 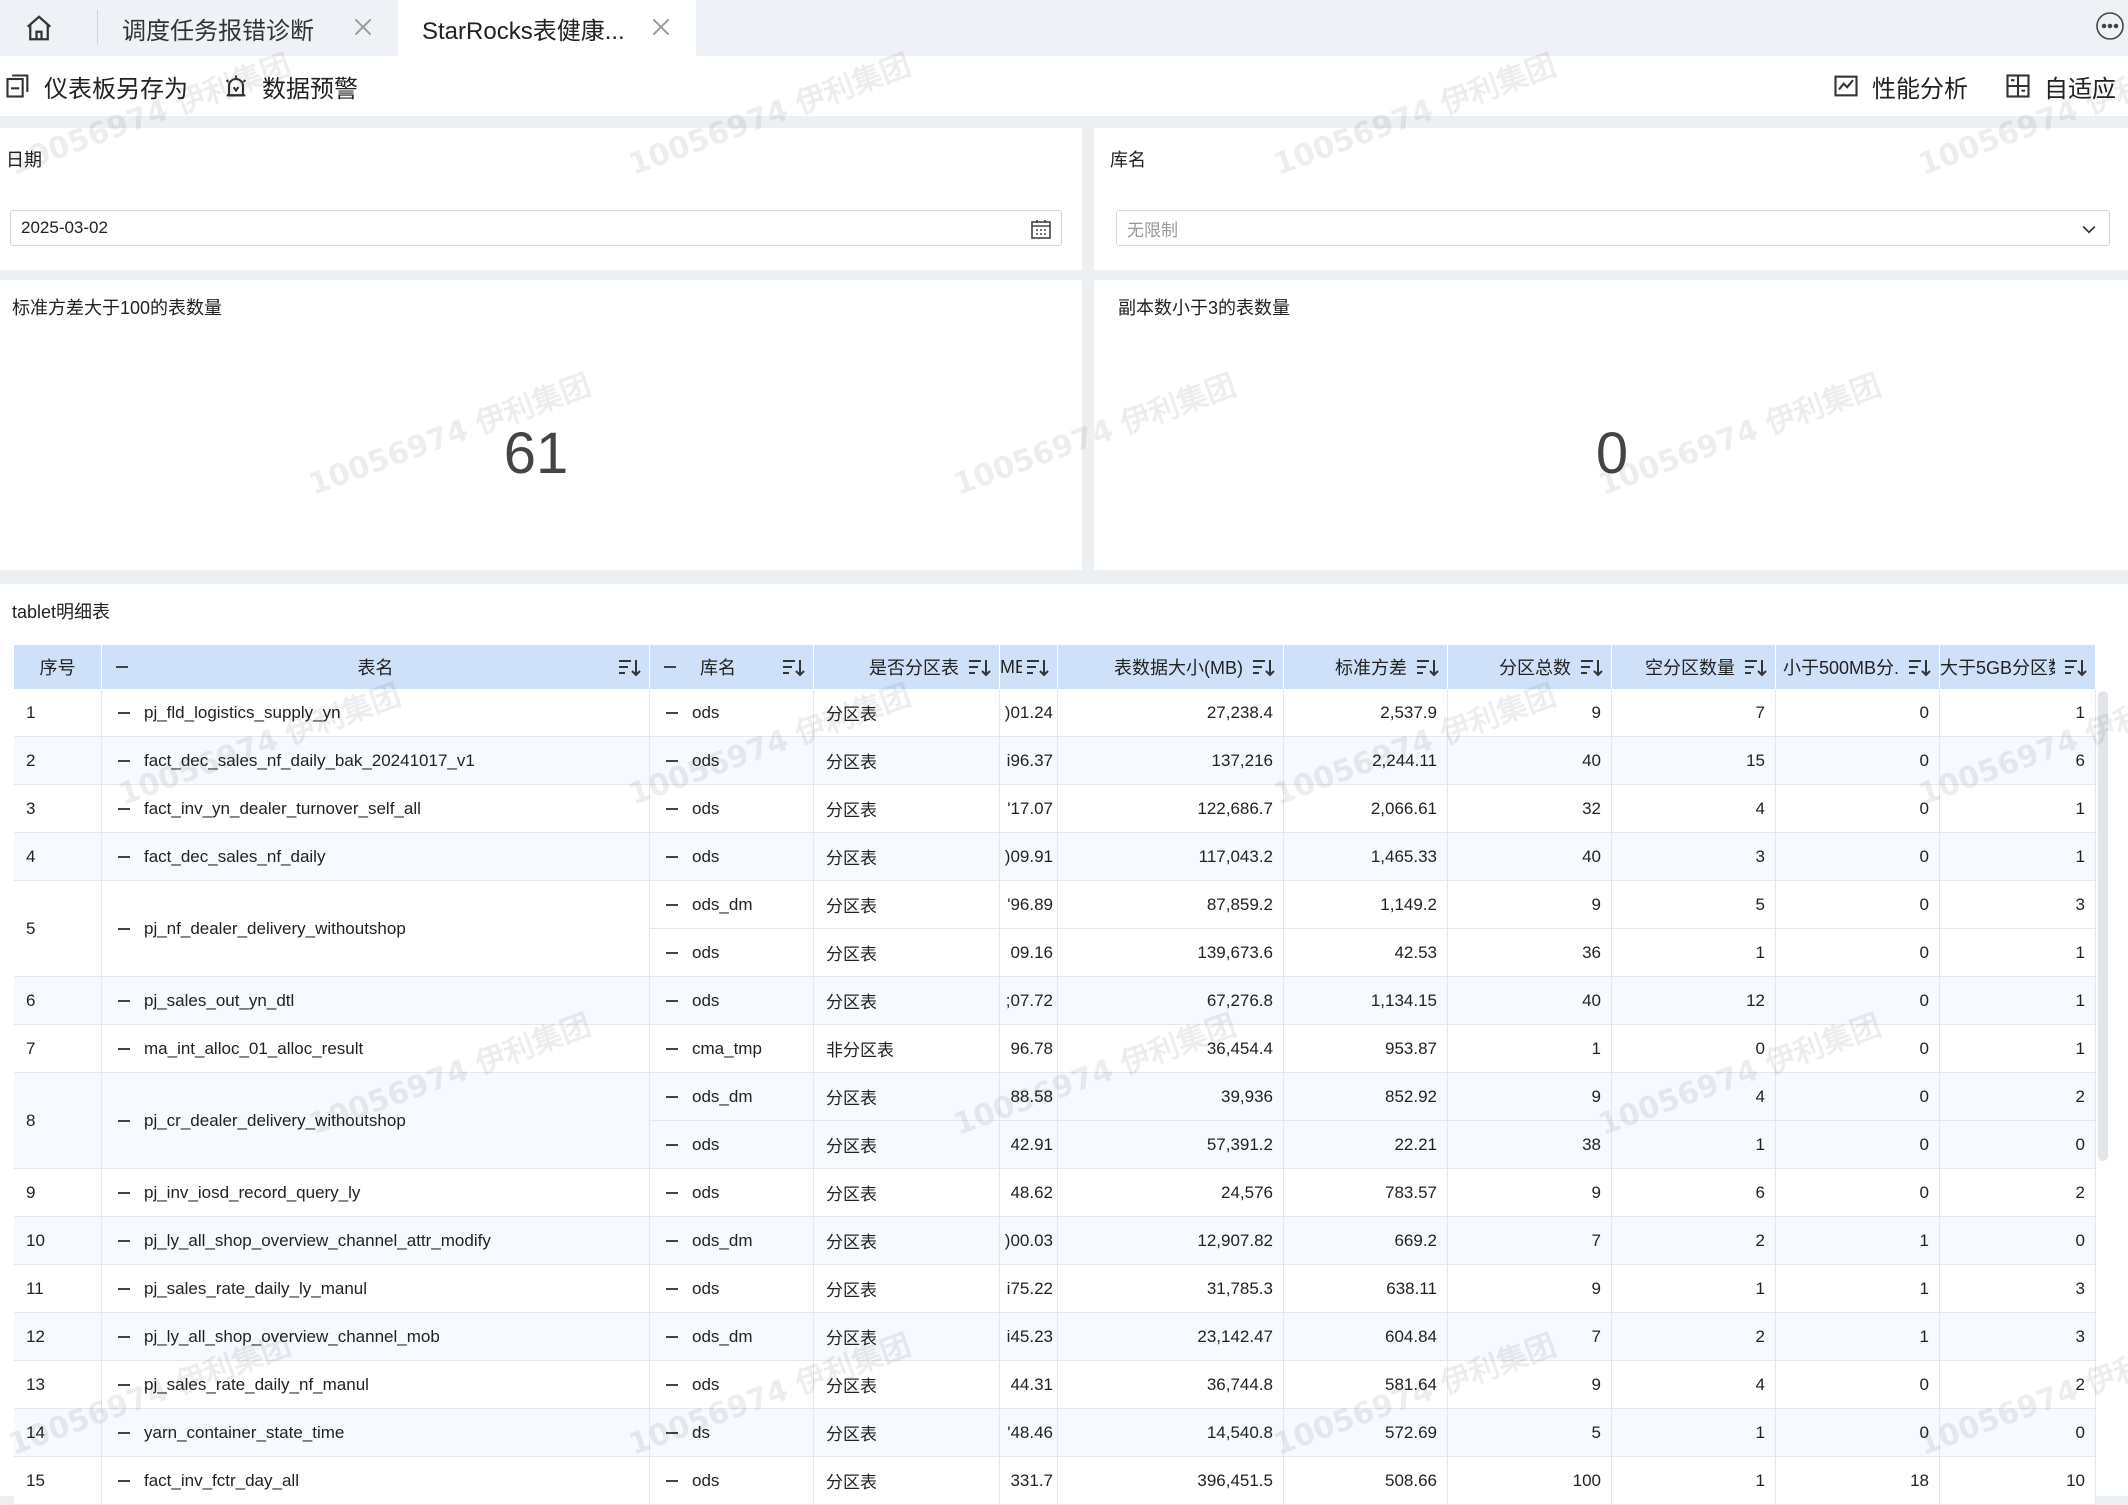 What do you see at coordinates (1858, 667) in the screenshot?
I see `header-col-lt-500mb: 小于500MB分.` at bounding box center [1858, 667].